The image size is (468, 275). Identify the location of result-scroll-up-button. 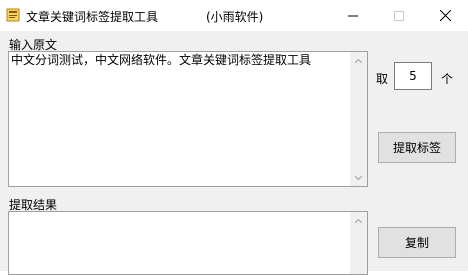
(358, 220).